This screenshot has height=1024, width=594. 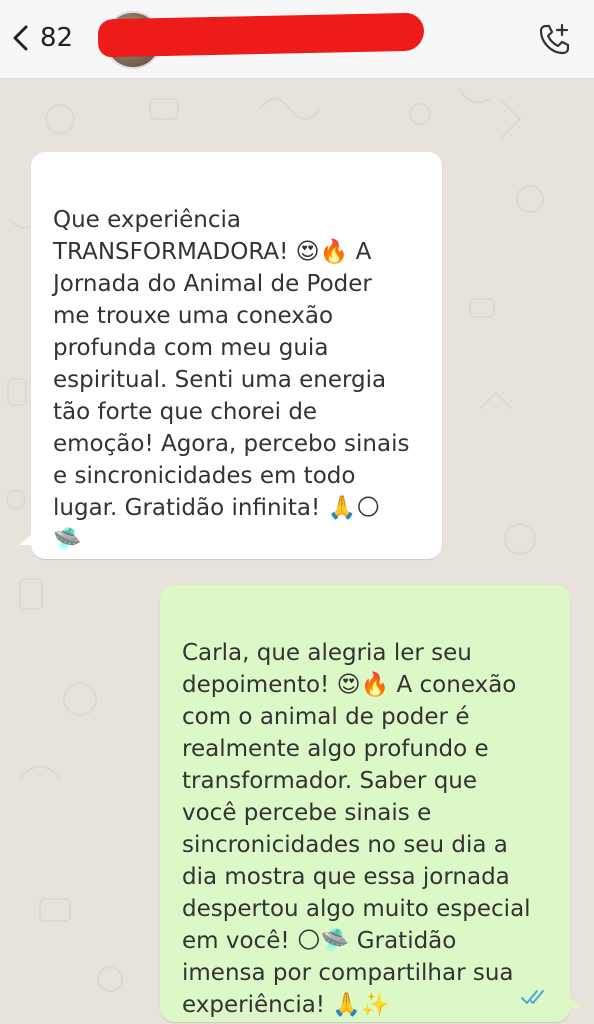 I want to click on unread-count: 82, so click(x=57, y=38).